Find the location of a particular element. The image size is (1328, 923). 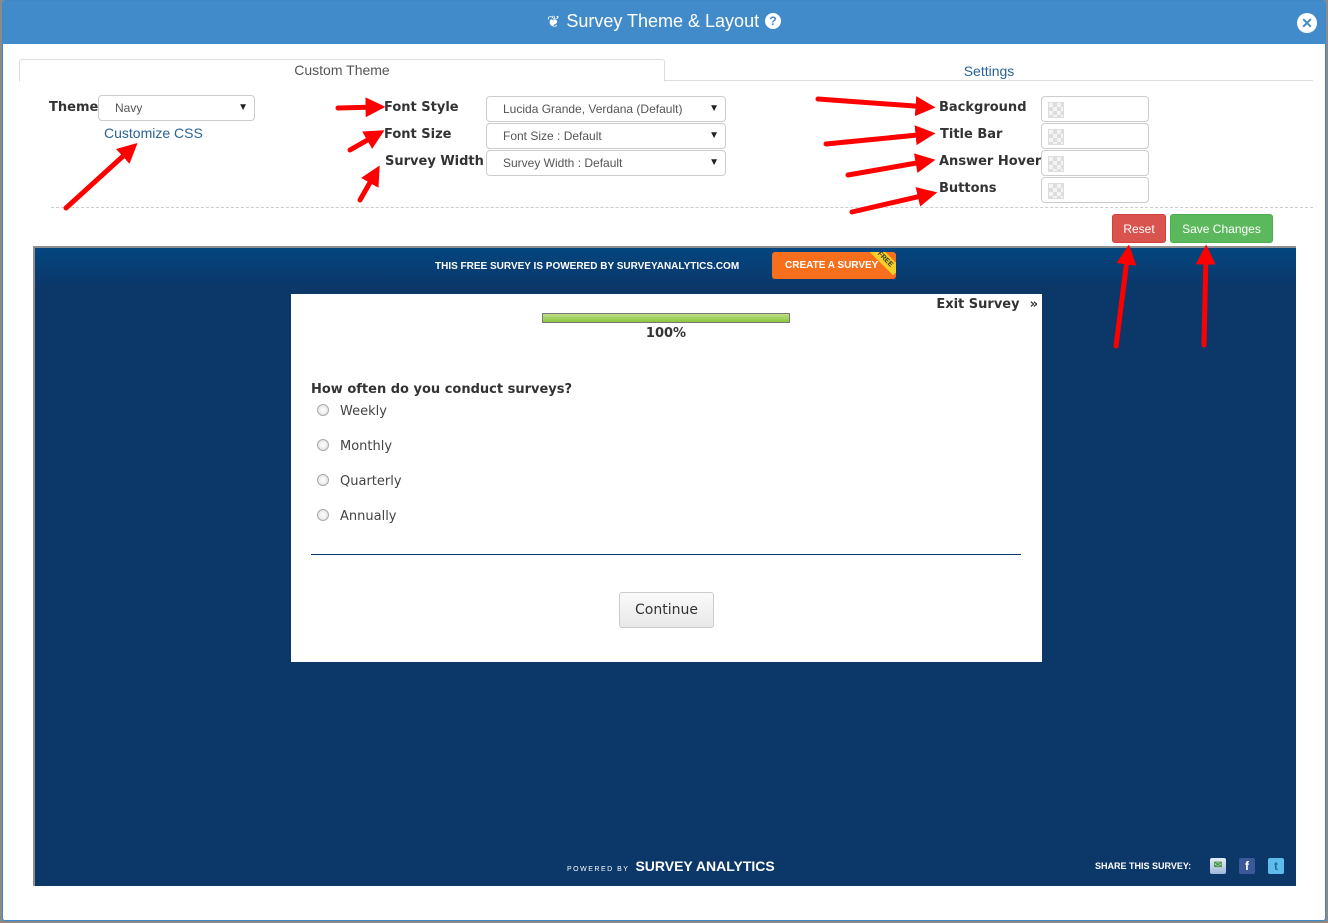

dialog-title-text: Survey Theme & Layout is located at coordinates (663, 21).